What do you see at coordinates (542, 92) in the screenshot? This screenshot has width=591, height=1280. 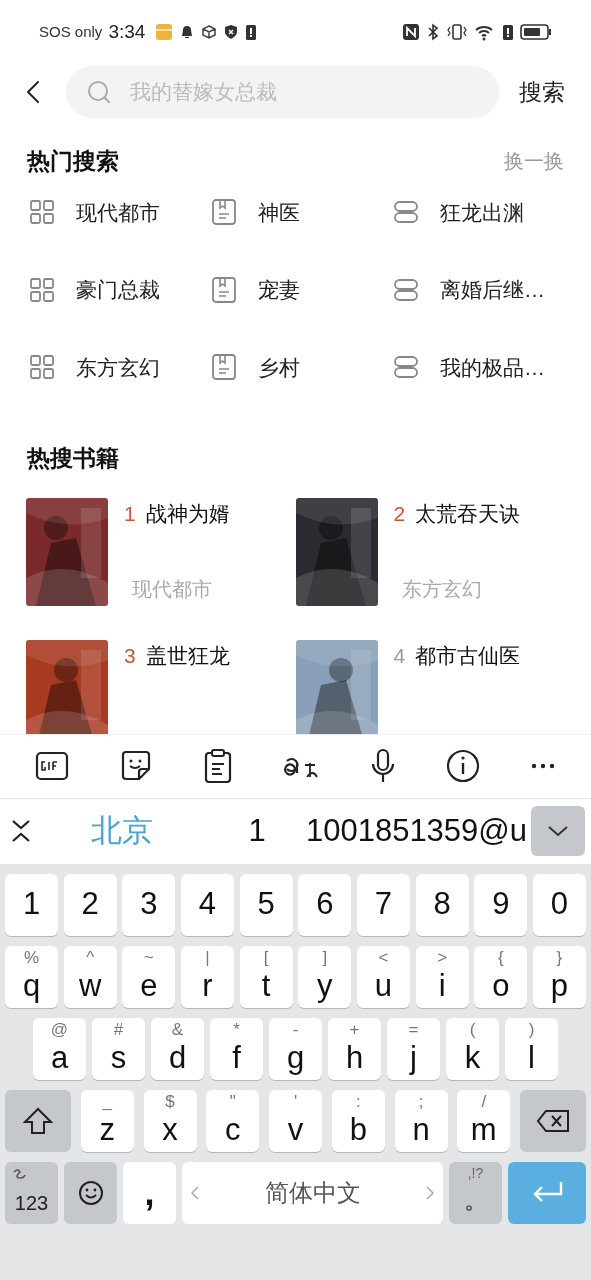 I see `search-button: 搜索` at bounding box center [542, 92].